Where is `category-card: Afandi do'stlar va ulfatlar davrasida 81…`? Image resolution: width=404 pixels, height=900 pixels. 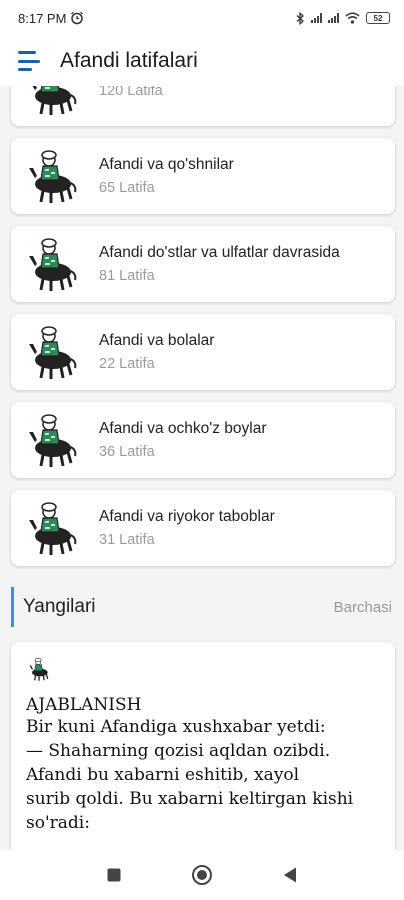 category-card: Afandi do'stlar va ulfatlar davrasida 81… is located at coordinates (203, 264).